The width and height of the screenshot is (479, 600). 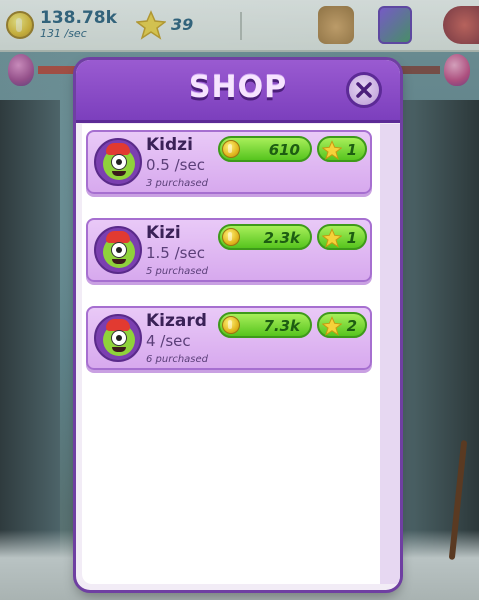 I want to click on hud-divider, so click(x=241, y=26).